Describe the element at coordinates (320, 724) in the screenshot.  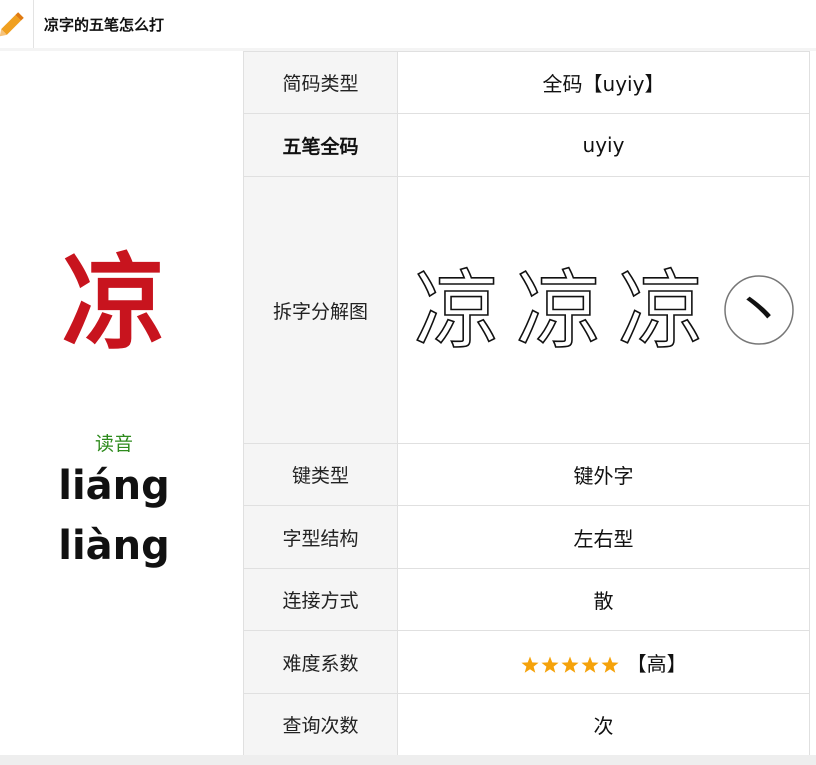
I see `row-key-query-count: 查询次数` at that location.